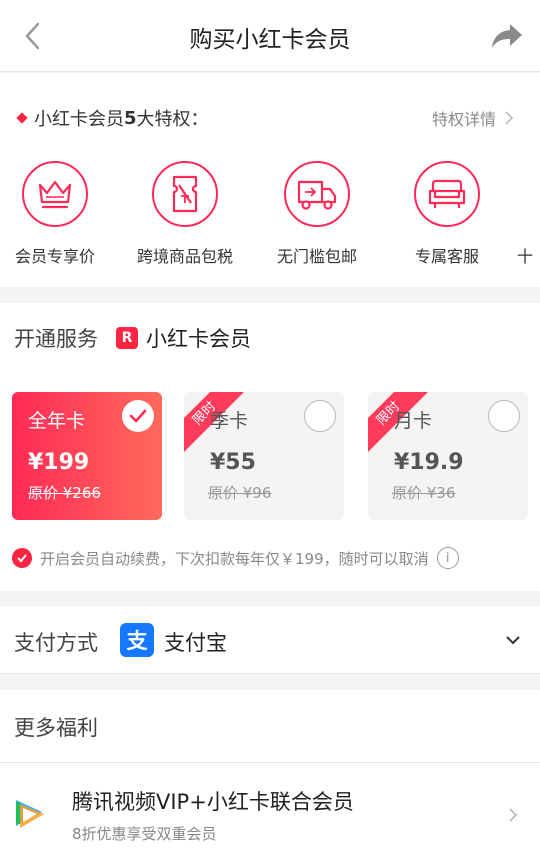 Image resolution: width=540 pixels, height=863 pixels. I want to click on tax-free-ticket-icon, so click(185, 194).